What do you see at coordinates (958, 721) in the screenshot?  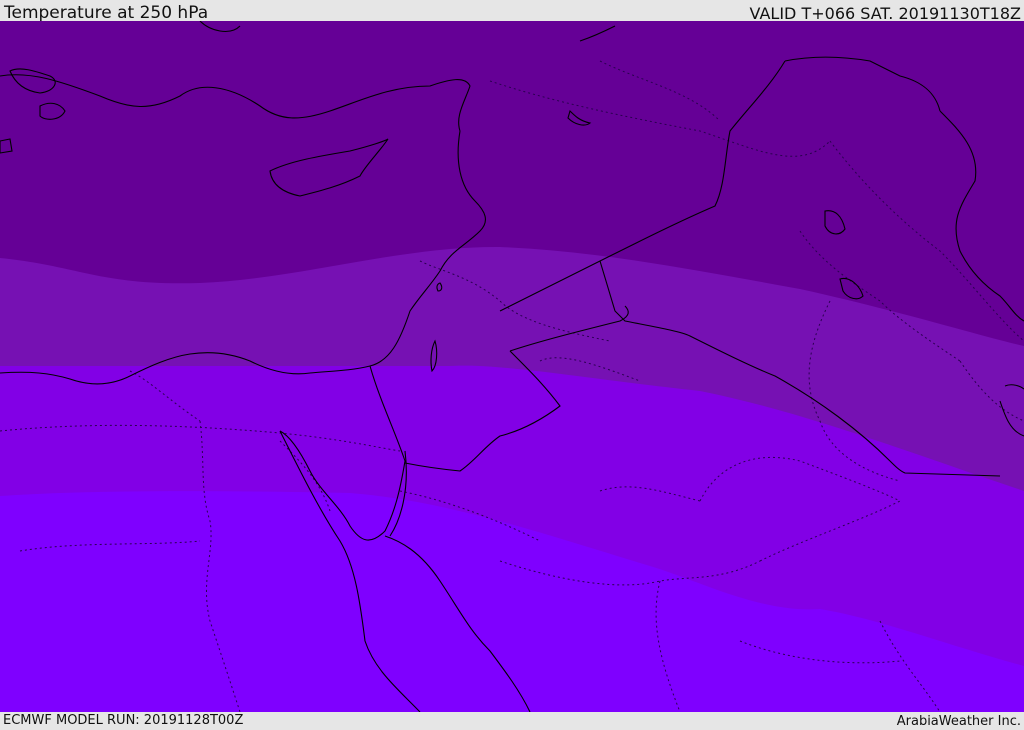 I see `credit-label: ArabiaWeather Inc.` at bounding box center [958, 721].